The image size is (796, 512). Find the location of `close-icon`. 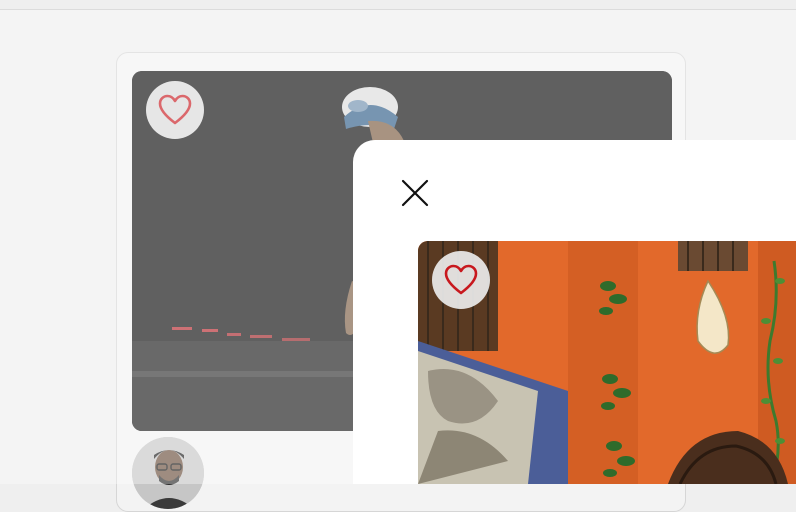

close-icon is located at coordinates (415, 193).